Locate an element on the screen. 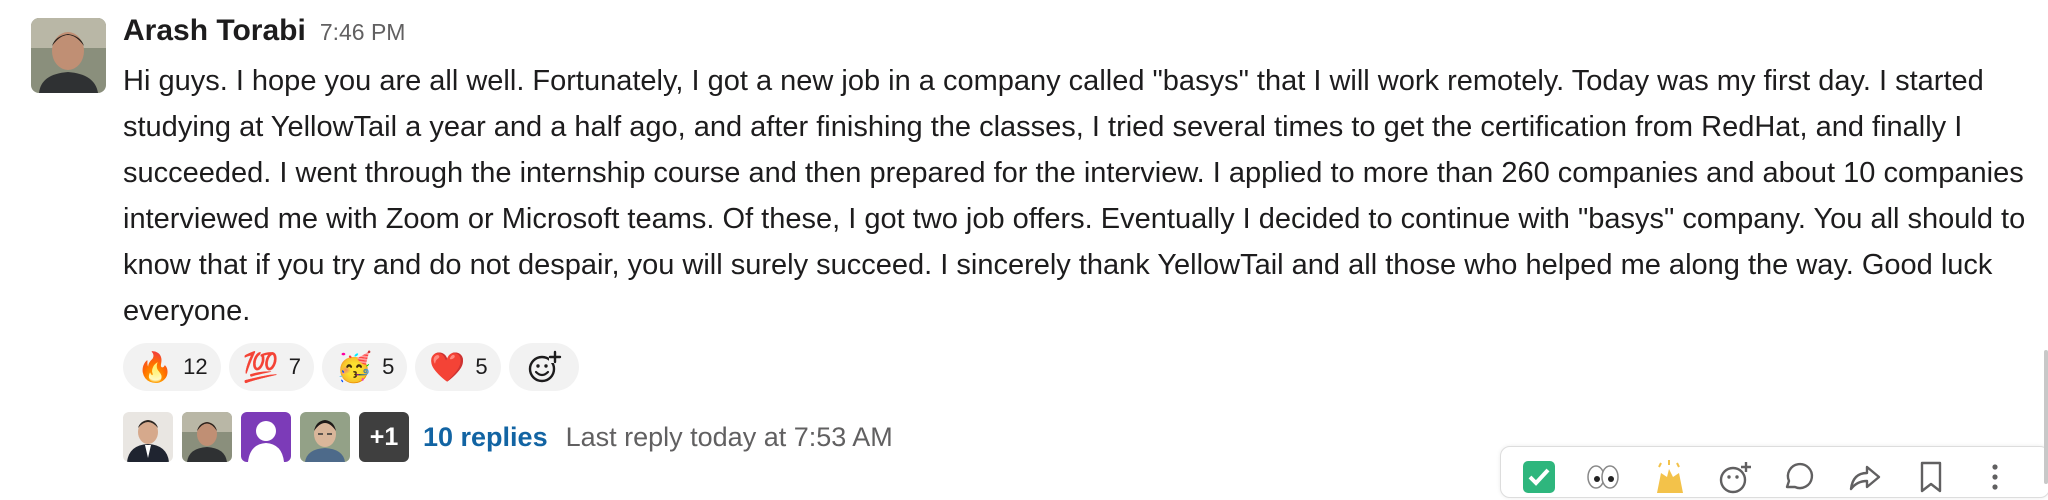  last-reply-time: Last reply today at 7:53 AM is located at coordinates (729, 436).